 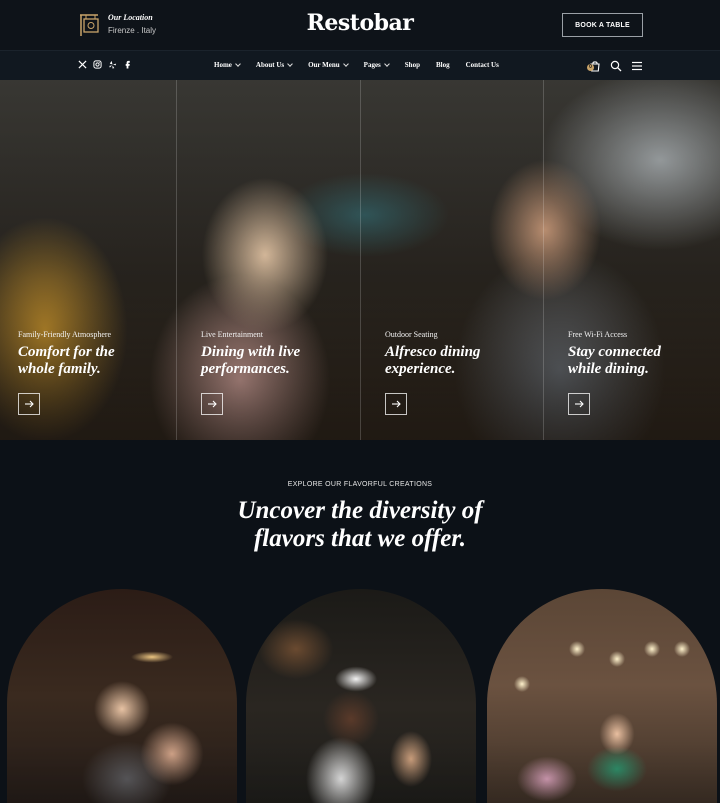 I want to click on nav-item-shop: Shop, so click(x=412, y=65).